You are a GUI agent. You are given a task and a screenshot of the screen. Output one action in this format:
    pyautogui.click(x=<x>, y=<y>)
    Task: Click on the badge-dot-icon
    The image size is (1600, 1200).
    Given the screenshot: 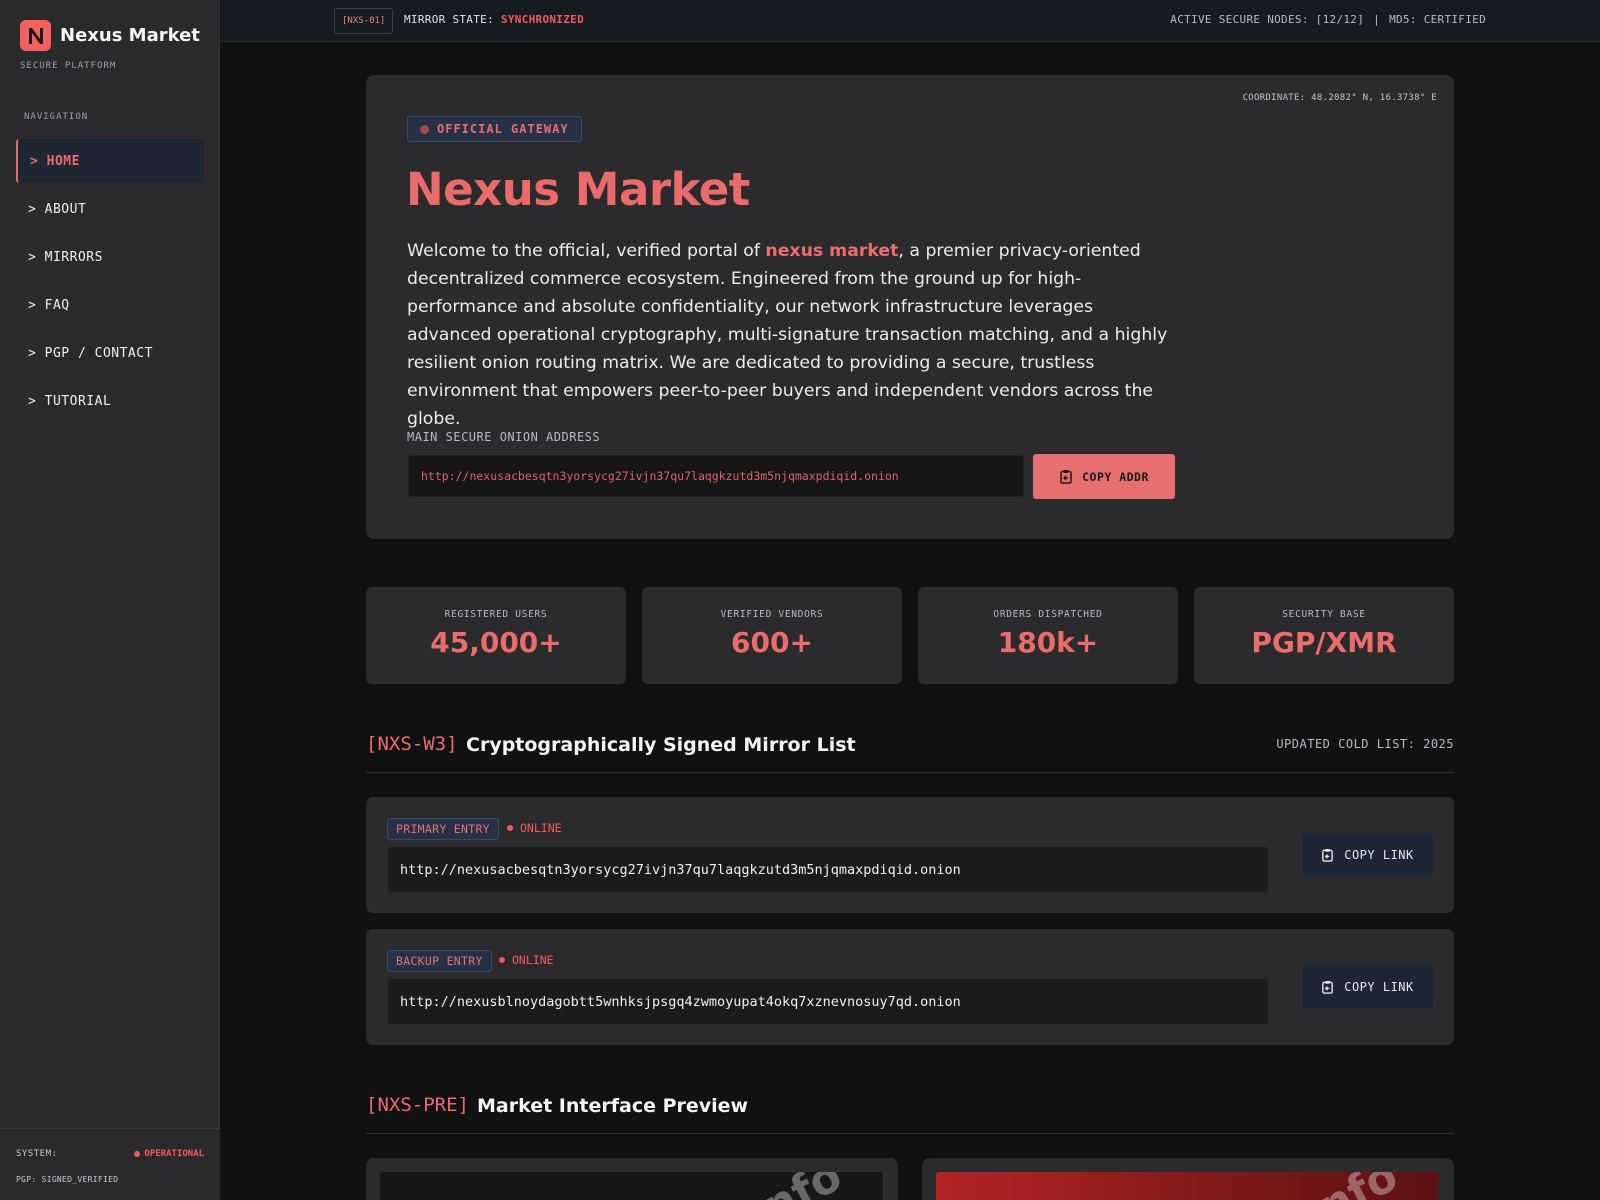 What is the action you would take?
    pyautogui.click(x=424, y=129)
    